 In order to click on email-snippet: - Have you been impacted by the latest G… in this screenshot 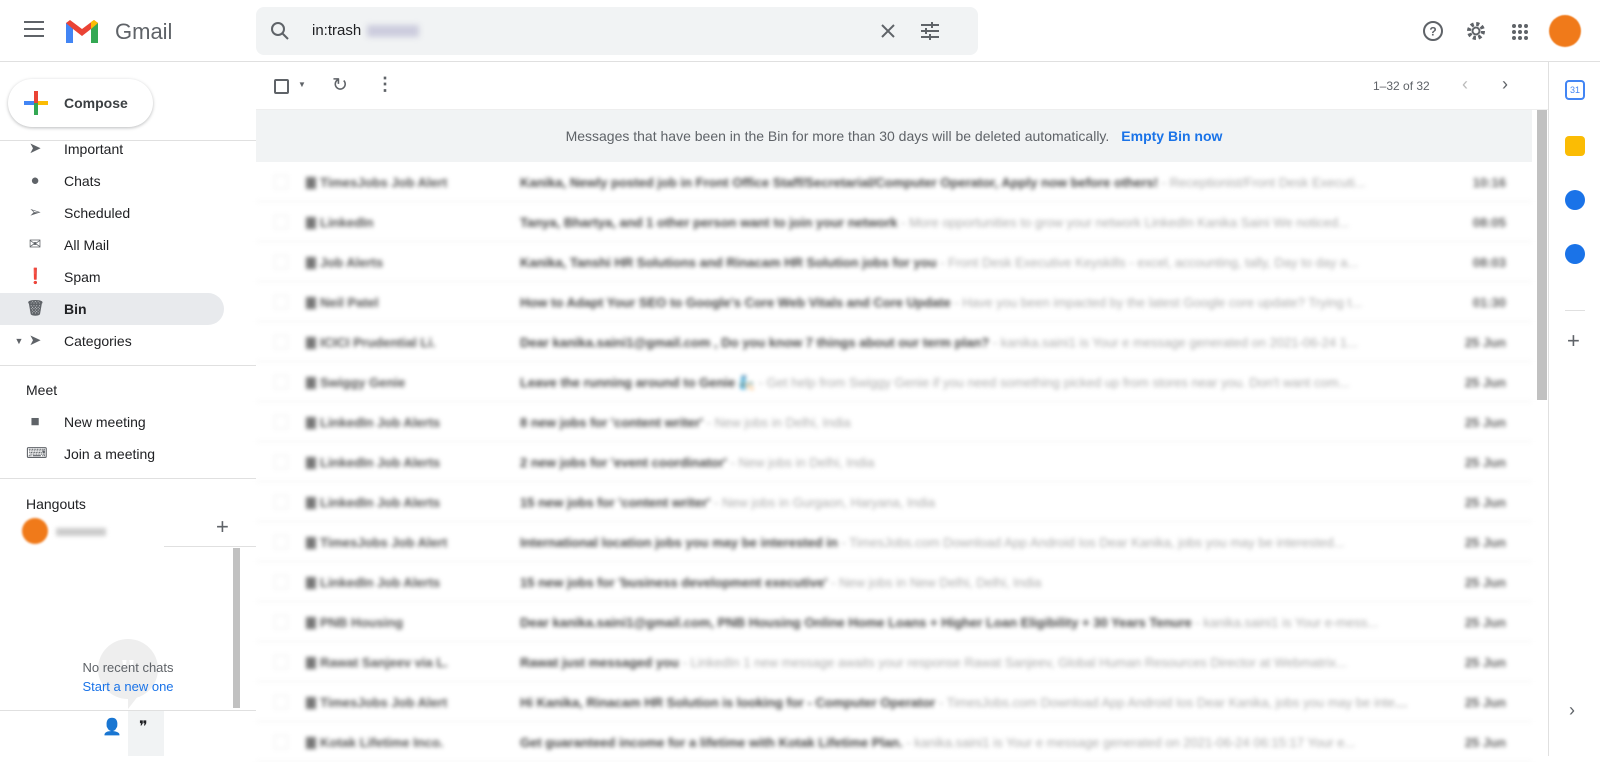, I will do `click(1156, 302)`.